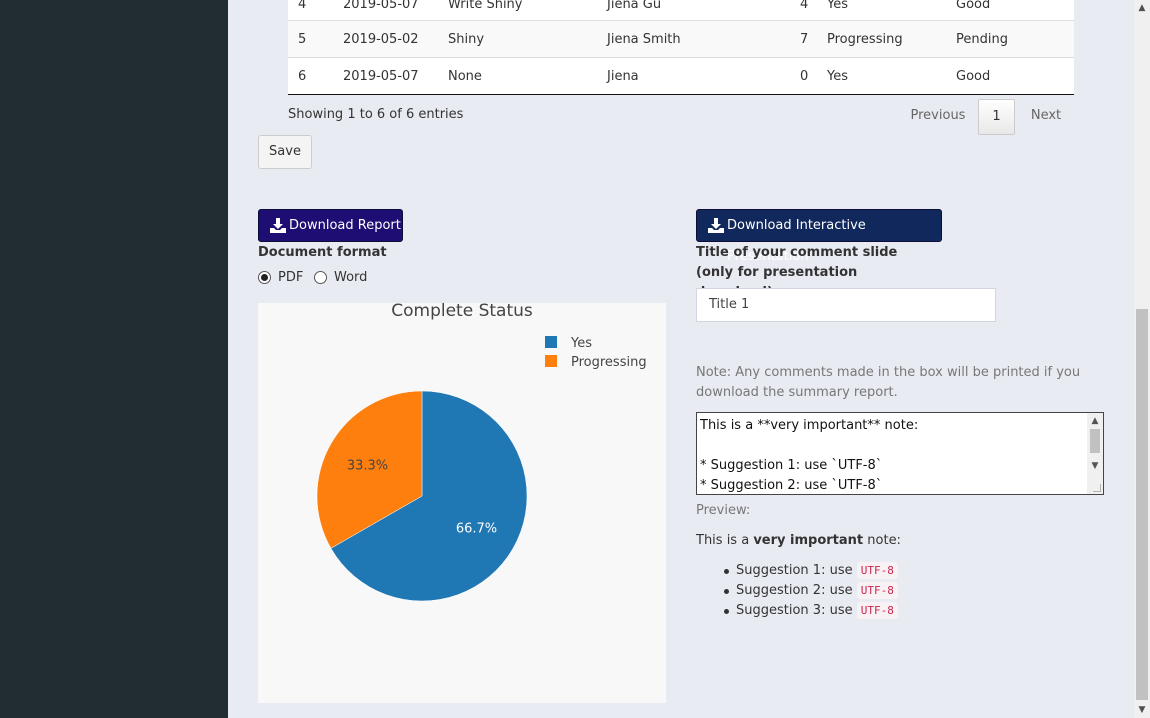 The width and height of the screenshot is (1150, 718). I want to click on cell-no: 6, so click(302, 76).